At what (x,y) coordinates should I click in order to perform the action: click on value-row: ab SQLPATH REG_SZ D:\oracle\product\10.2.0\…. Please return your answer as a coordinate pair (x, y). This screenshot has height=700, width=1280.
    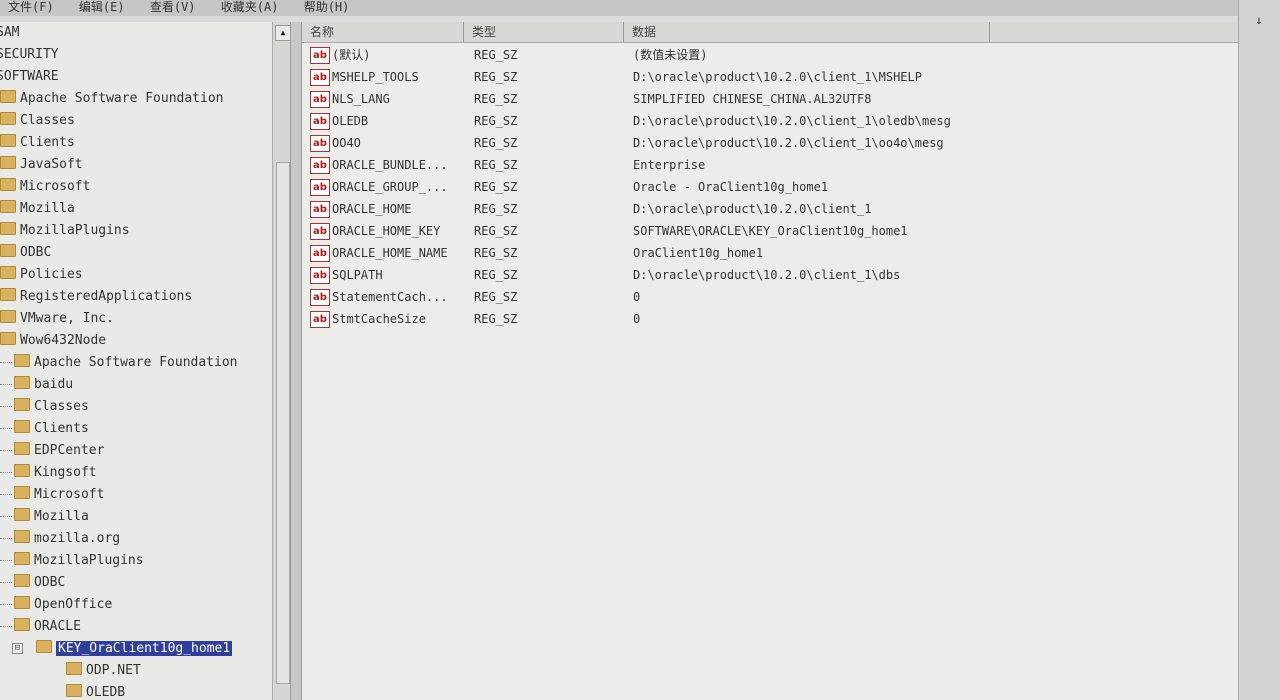
    Looking at the image, I should click on (770, 275).